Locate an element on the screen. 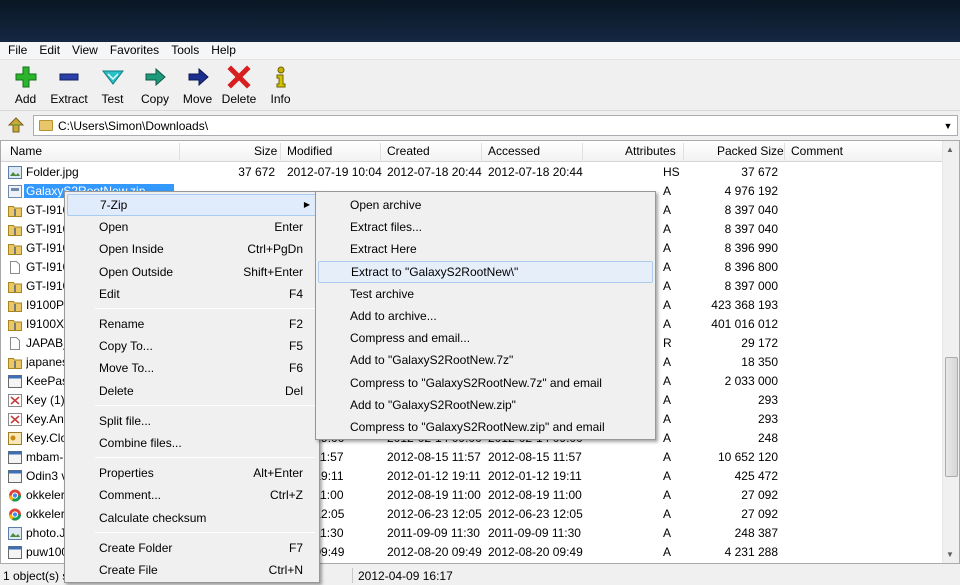 The image size is (960, 585). submenu-arrow-icon: ▶ is located at coordinates (306, 204).